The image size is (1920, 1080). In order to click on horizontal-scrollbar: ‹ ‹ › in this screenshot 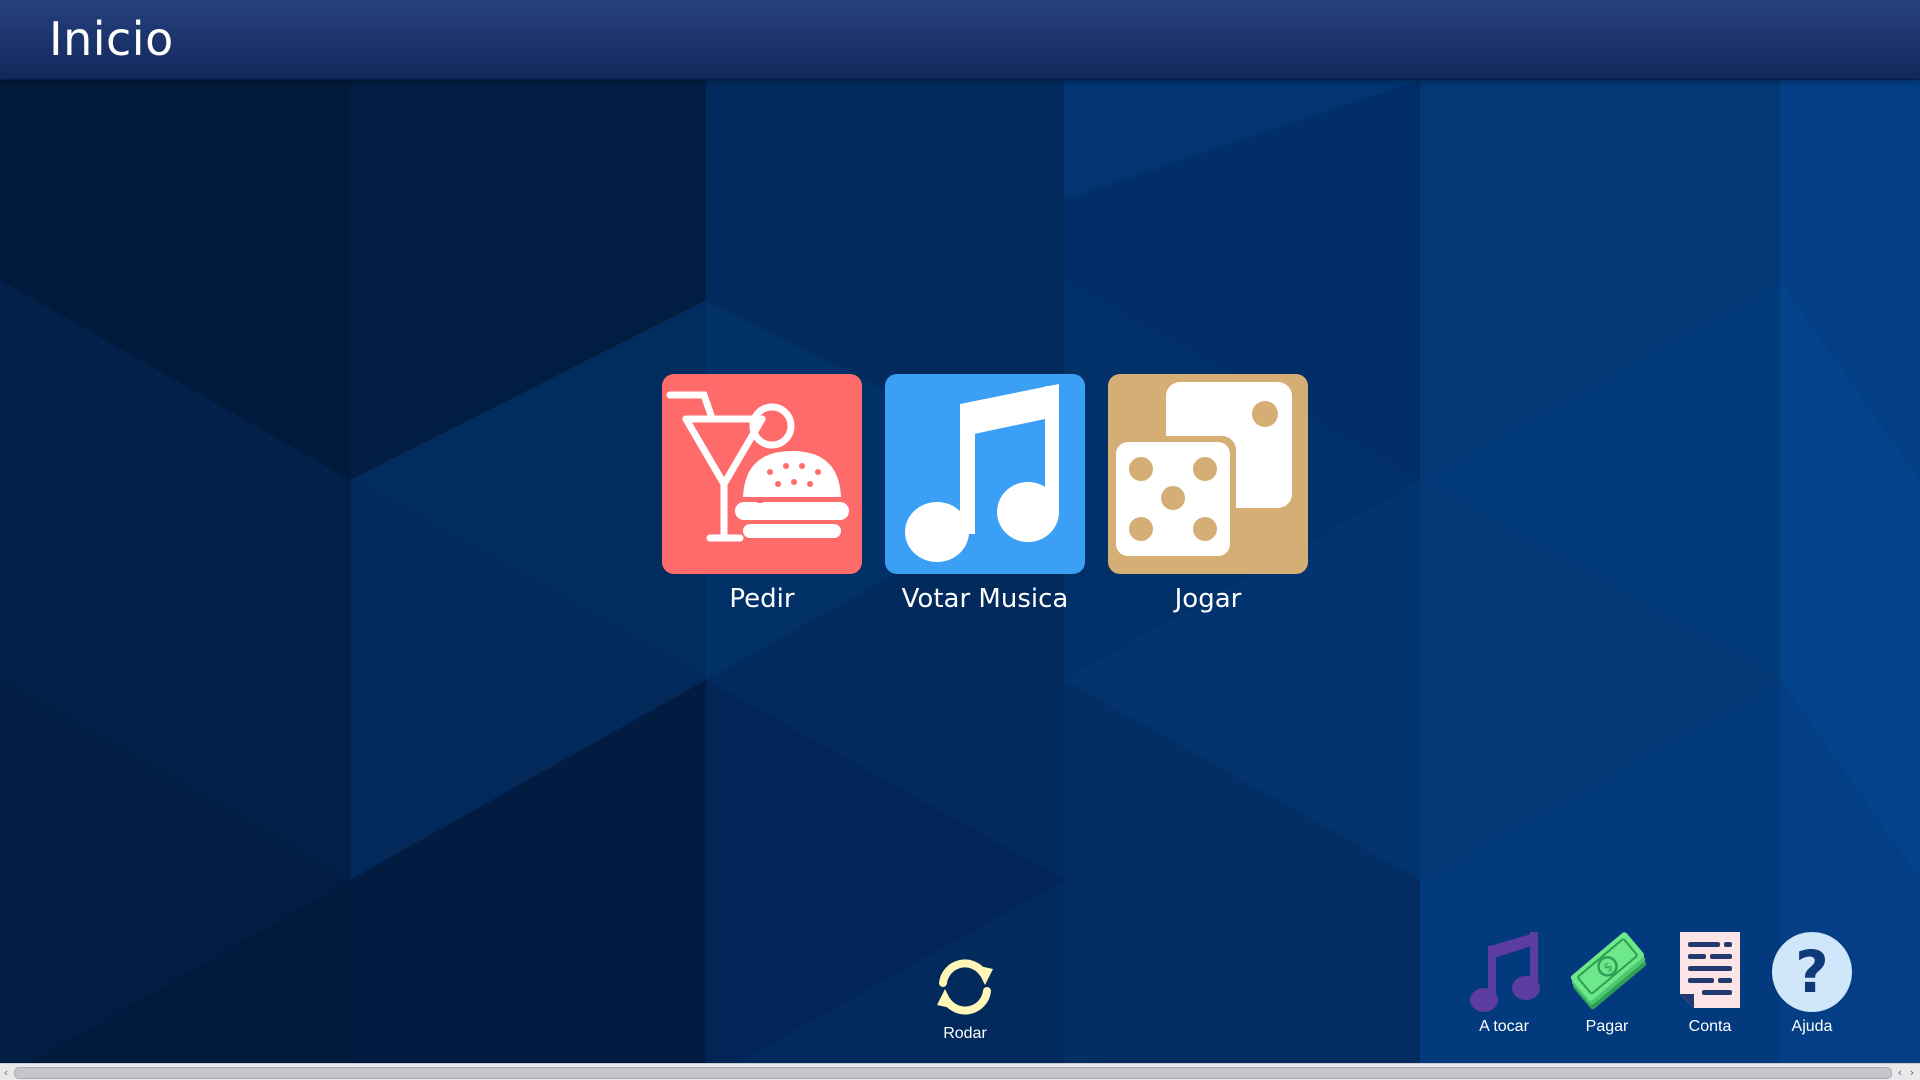, I will do `click(960, 1071)`.